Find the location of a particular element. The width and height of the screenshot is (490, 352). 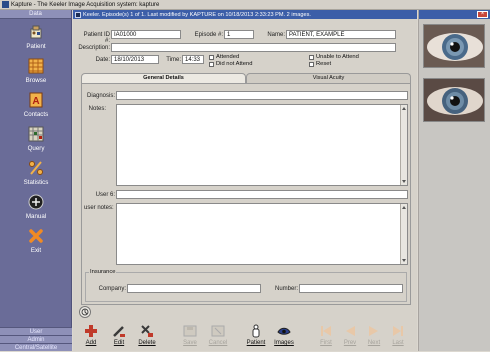

notes-scrollbar is located at coordinates (403, 145).